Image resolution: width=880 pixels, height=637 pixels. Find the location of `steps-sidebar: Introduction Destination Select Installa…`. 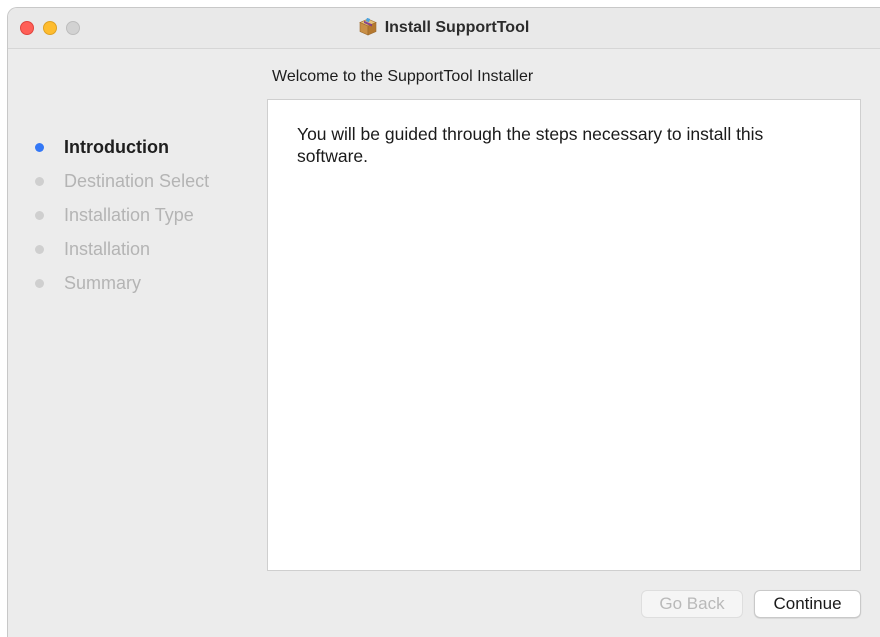

steps-sidebar: Introduction Destination Select Installa… is located at coordinates (120, 215).